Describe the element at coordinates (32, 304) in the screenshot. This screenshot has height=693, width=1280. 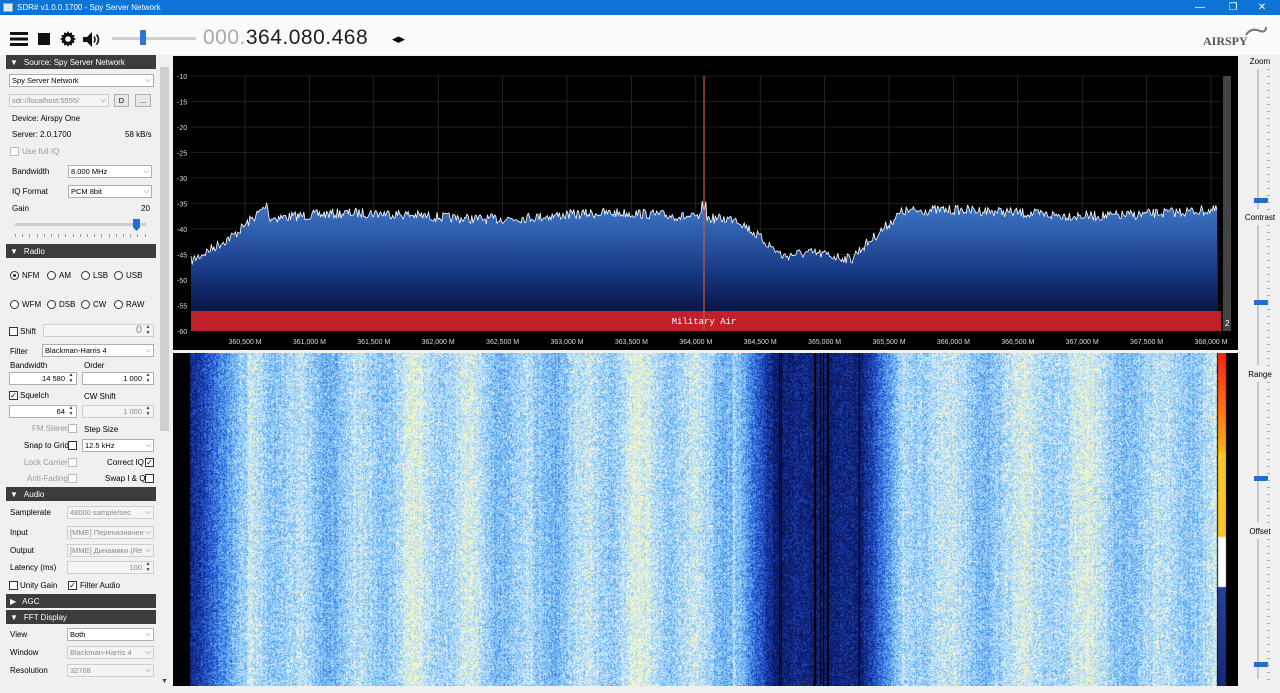
I see `mode-wfm-label: WFM` at that location.